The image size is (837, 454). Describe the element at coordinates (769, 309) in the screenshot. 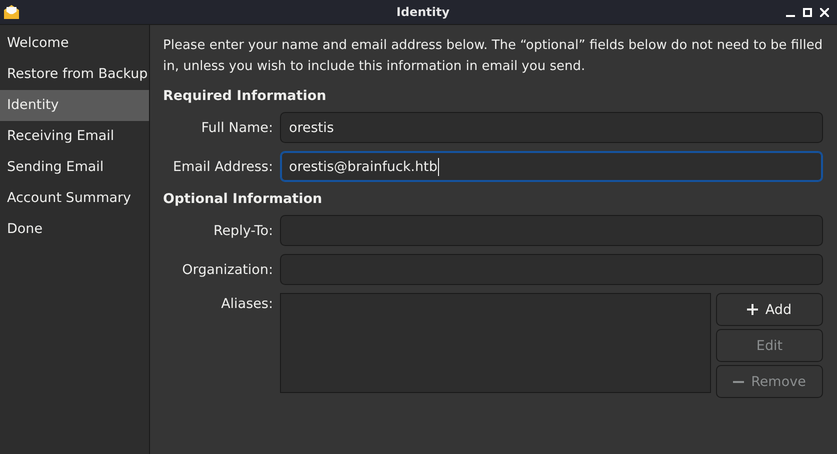

I see `list-button: Add` at that location.